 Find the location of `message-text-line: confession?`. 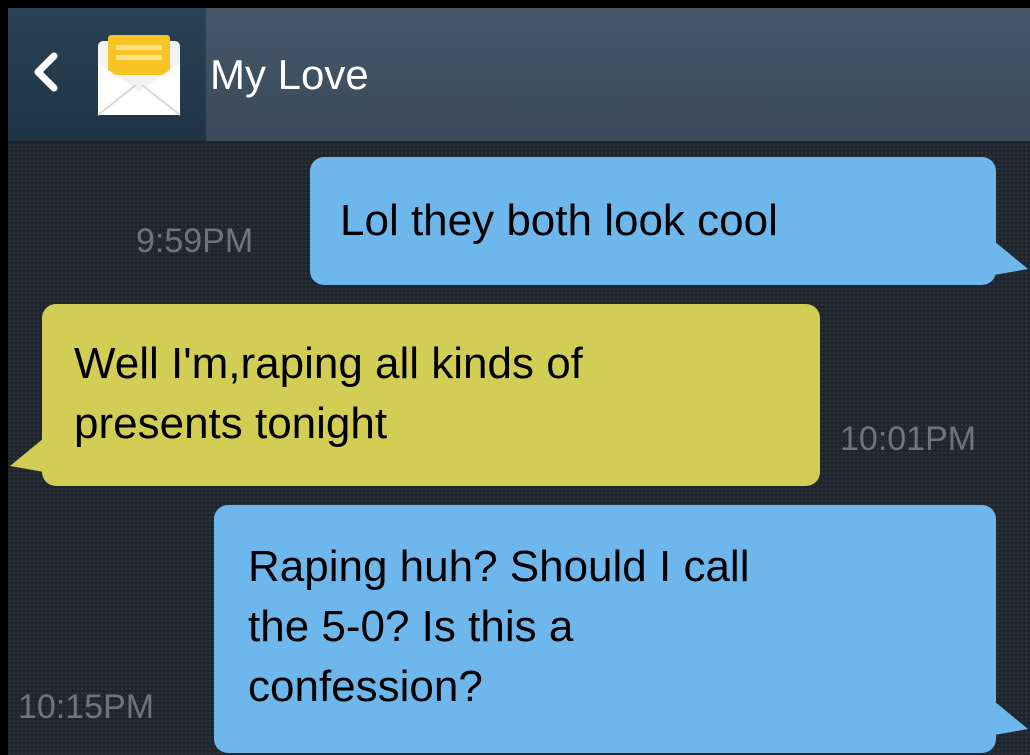

message-text-line: confession? is located at coordinates (365, 686).